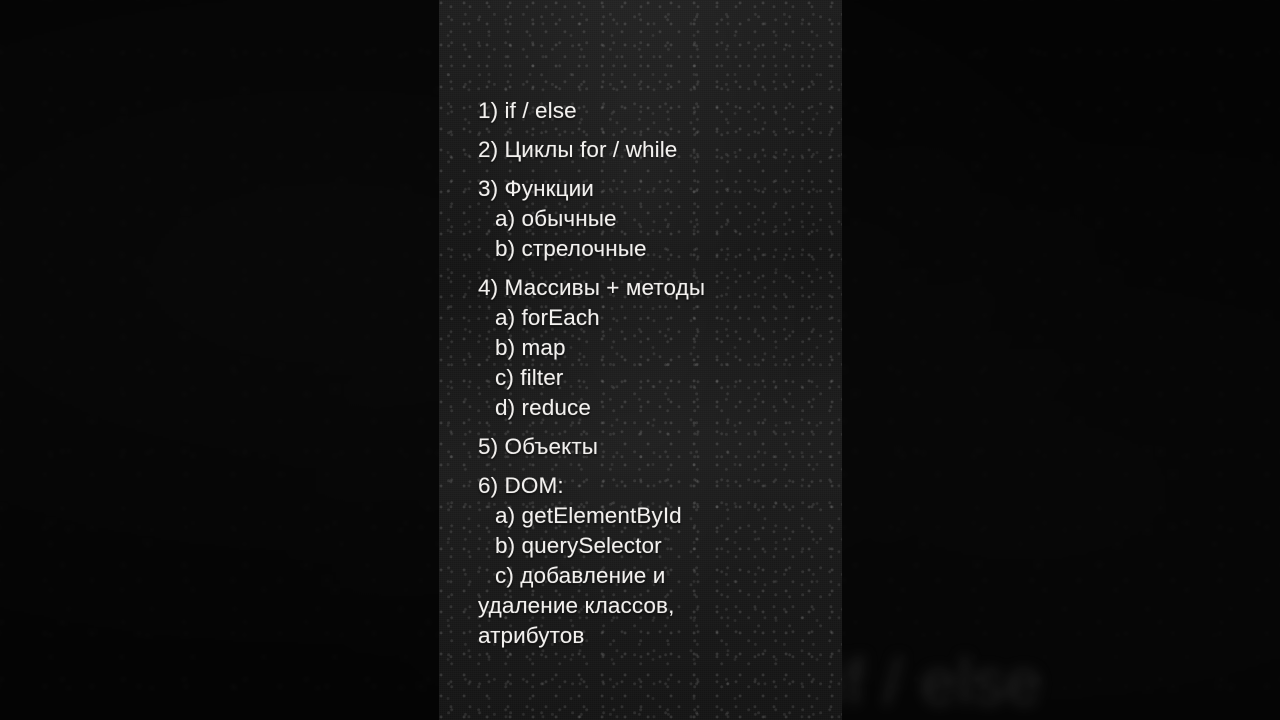 The width and height of the screenshot is (1280, 720). I want to click on list-item: 3) Функции, so click(536, 188).